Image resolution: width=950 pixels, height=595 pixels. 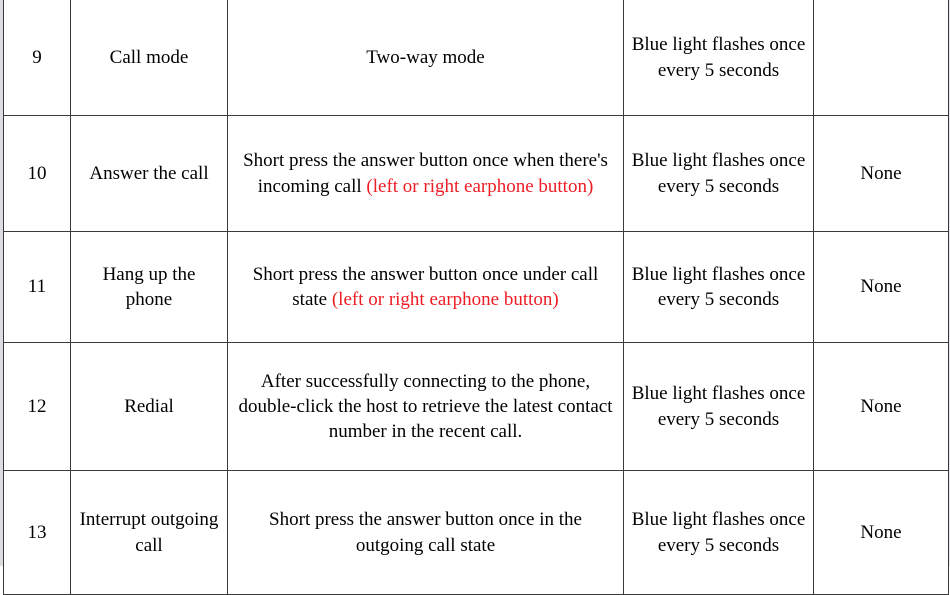 I want to click on row-function-cell: Answer the call, so click(x=149, y=173).